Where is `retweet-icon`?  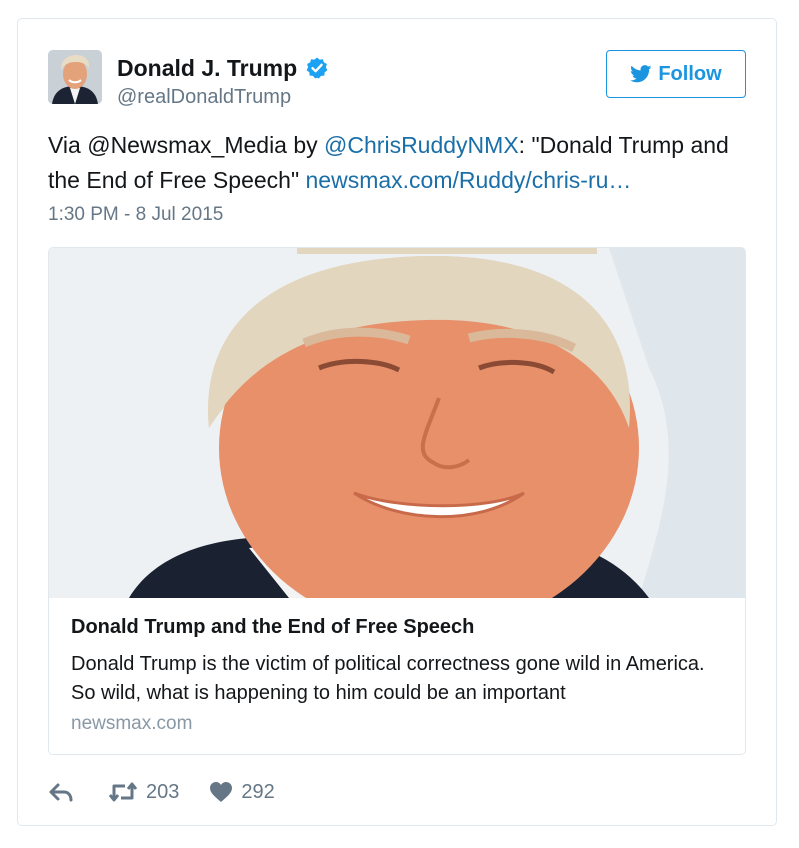 retweet-icon is located at coordinates (123, 792).